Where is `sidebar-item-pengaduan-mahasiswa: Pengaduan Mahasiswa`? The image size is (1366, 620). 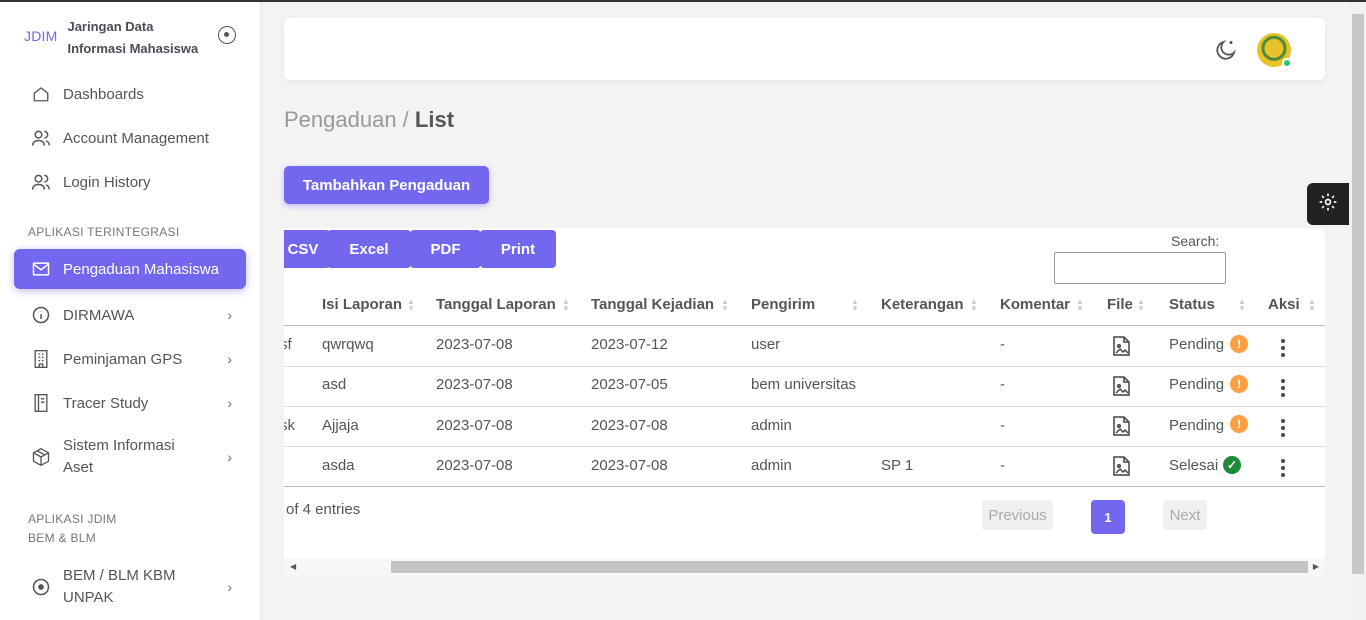
sidebar-item-pengaduan-mahasiswa: Pengaduan Mahasiswa is located at coordinates (130, 269).